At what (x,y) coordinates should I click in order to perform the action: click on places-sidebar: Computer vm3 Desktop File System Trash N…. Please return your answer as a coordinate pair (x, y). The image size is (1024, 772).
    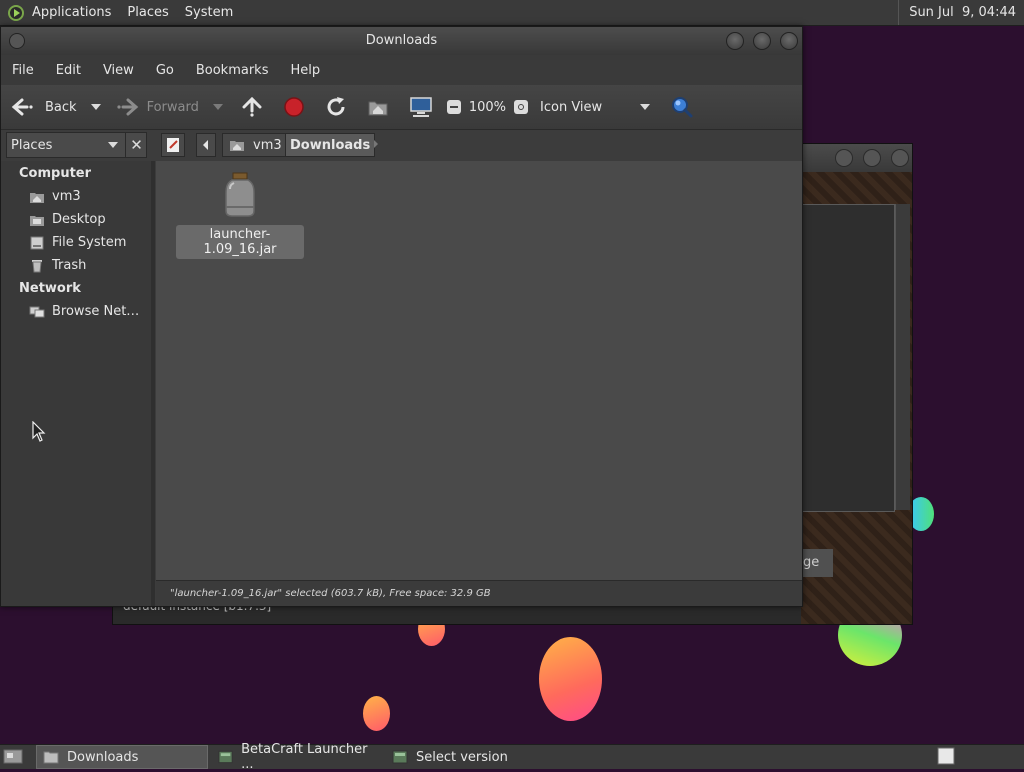
    Looking at the image, I should click on (78, 383).